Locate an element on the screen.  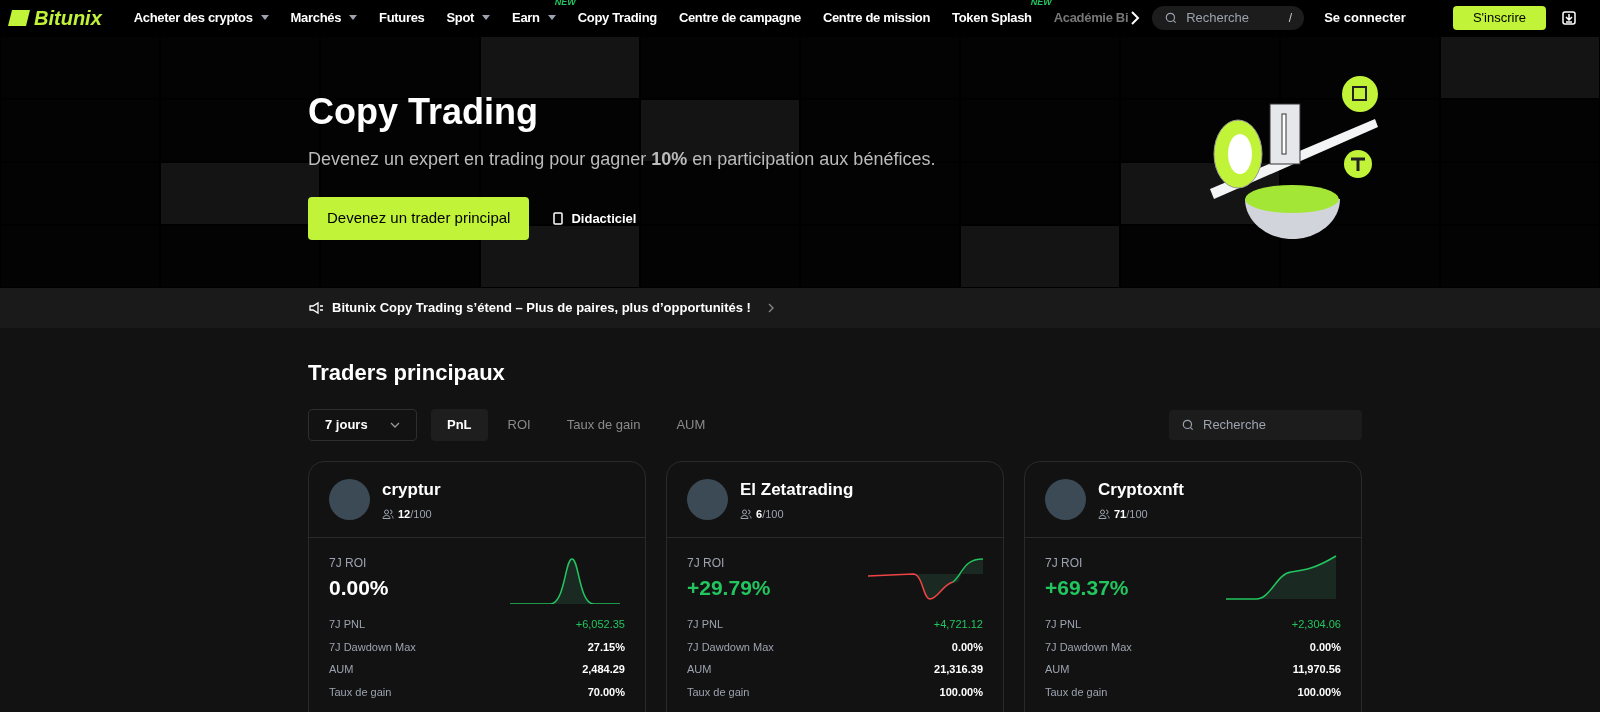
nav-link: Earn is located at coordinates (526, 18).